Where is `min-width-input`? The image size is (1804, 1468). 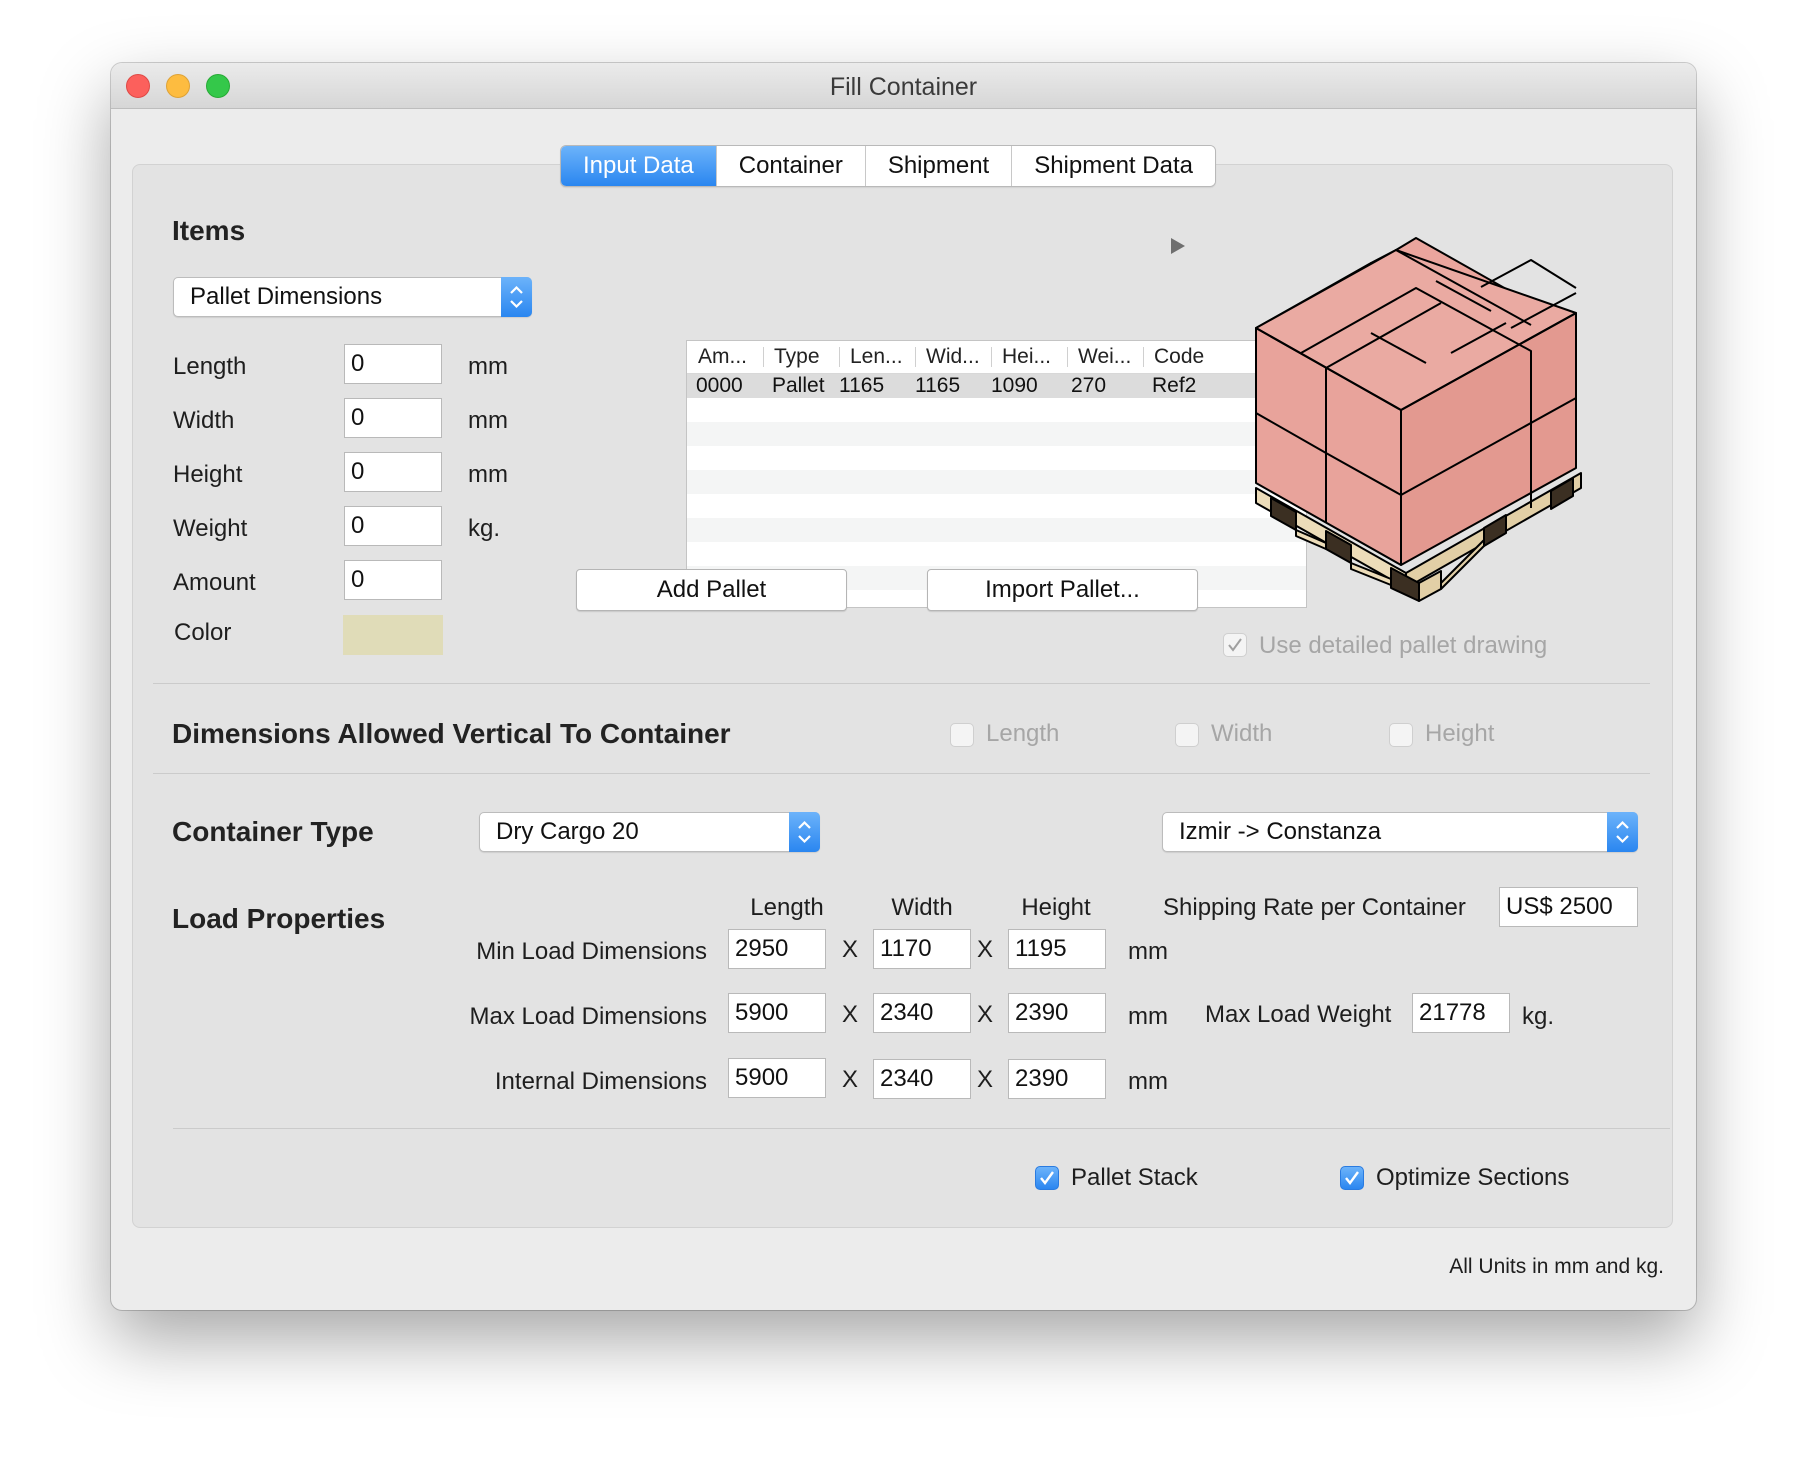
min-width-input is located at coordinates (922, 949).